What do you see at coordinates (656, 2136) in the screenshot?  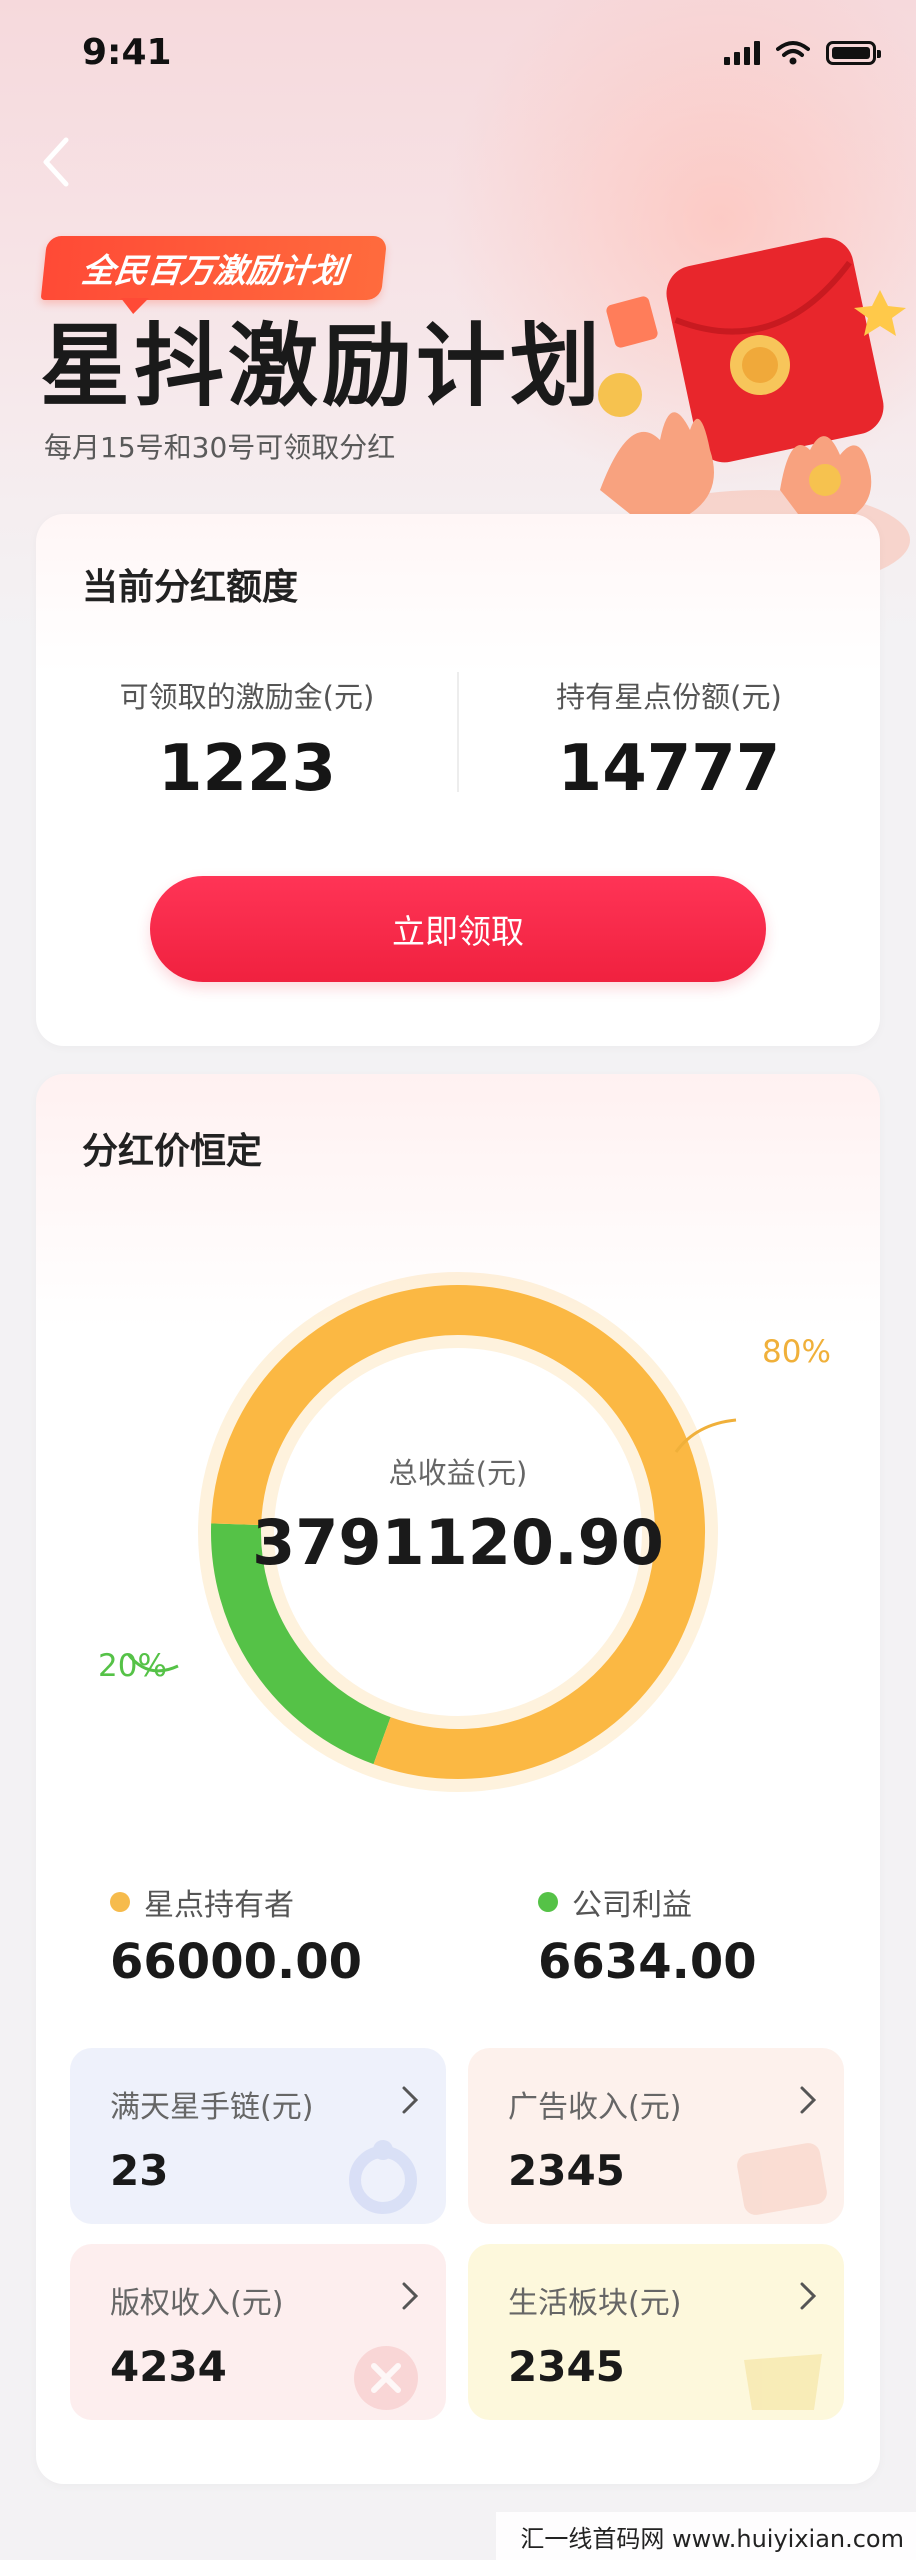 I see `tile-ad-income: 广告收入(元) 2345` at bounding box center [656, 2136].